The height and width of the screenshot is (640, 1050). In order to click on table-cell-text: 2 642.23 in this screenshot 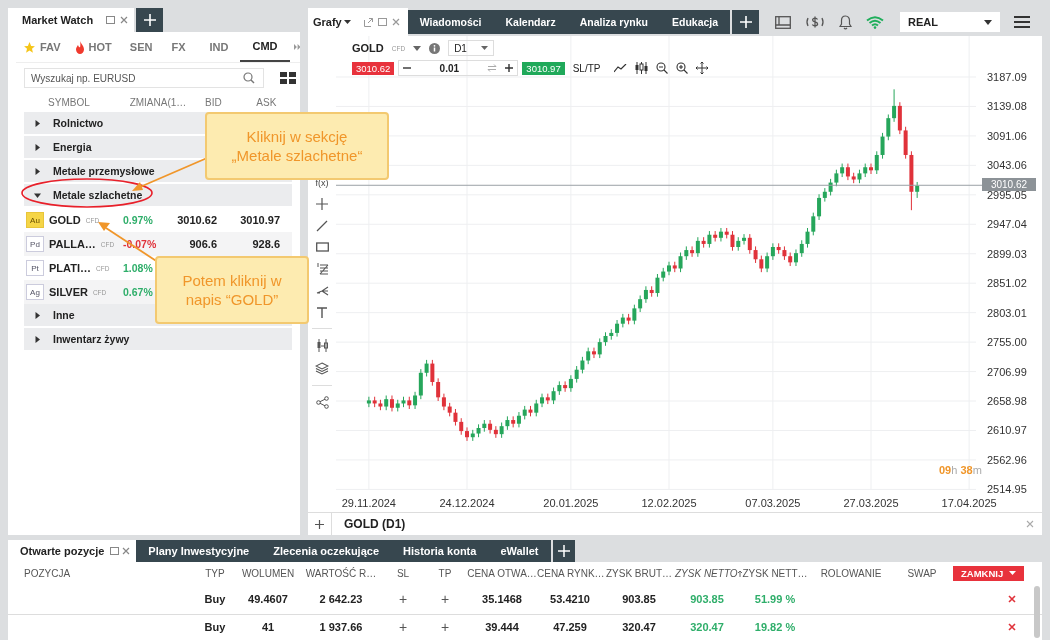, I will do `click(341, 599)`.